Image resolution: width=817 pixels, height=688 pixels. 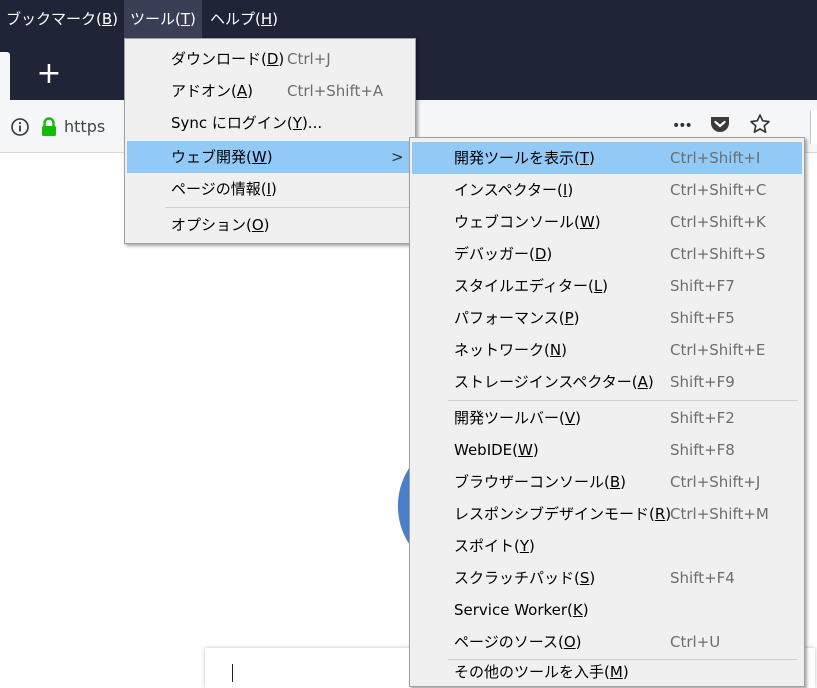 I want to click on menu-item-style-editor: スタイルエディター(L) Shift+F7, so click(x=607, y=286).